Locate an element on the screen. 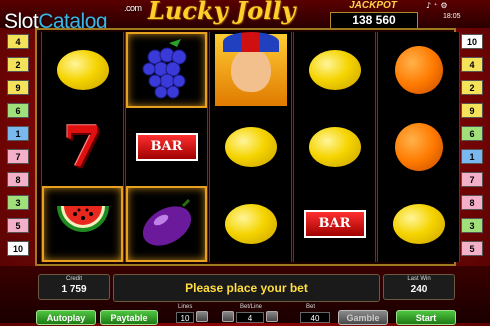 The image size is (490, 326). symbol-watermelon is located at coordinates (82, 224).